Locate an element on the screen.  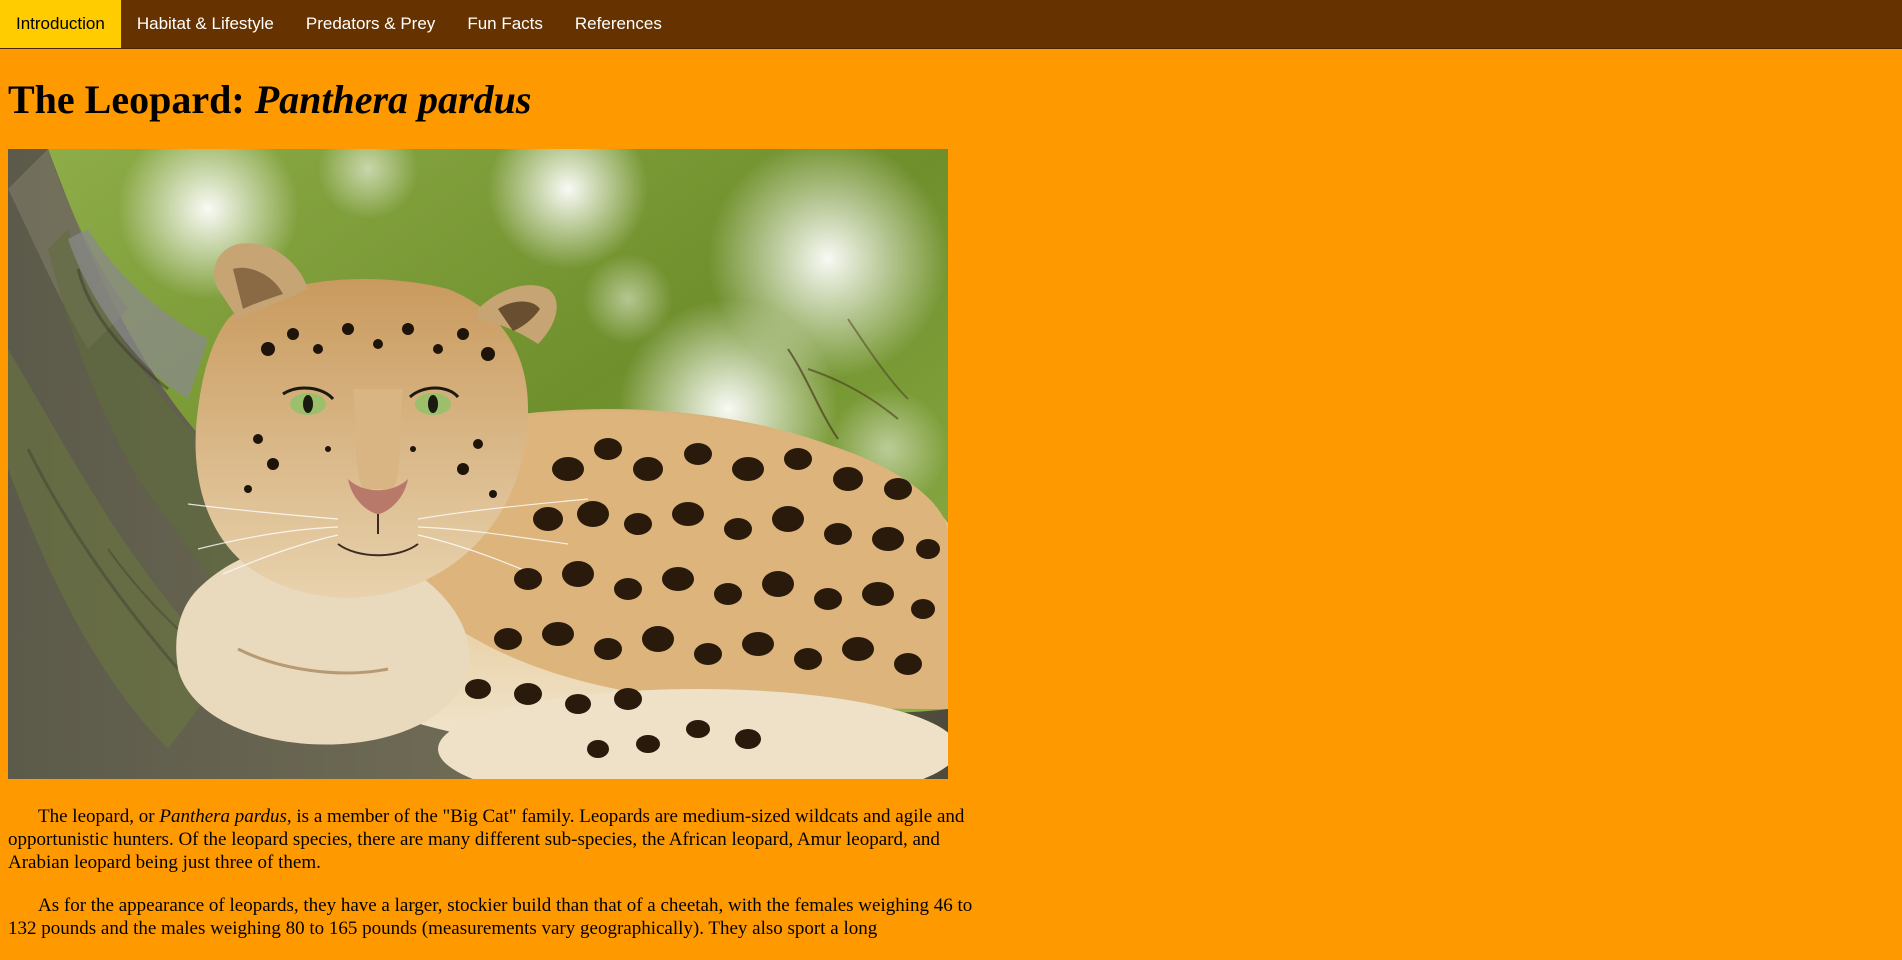
page-title-plain: The Leopard: is located at coordinates (131, 99).